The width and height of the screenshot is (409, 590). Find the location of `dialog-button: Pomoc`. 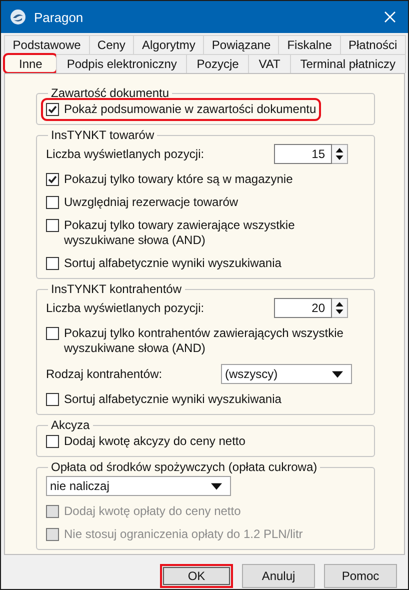

dialog-button: Pomoc is located at coordinates (360, 576).